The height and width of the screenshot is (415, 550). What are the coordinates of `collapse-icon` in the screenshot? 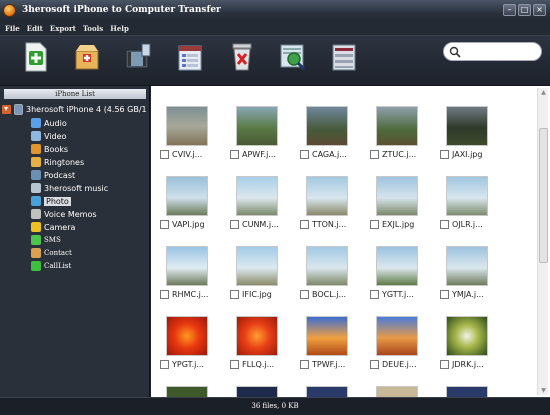 It's located at (6, 109).